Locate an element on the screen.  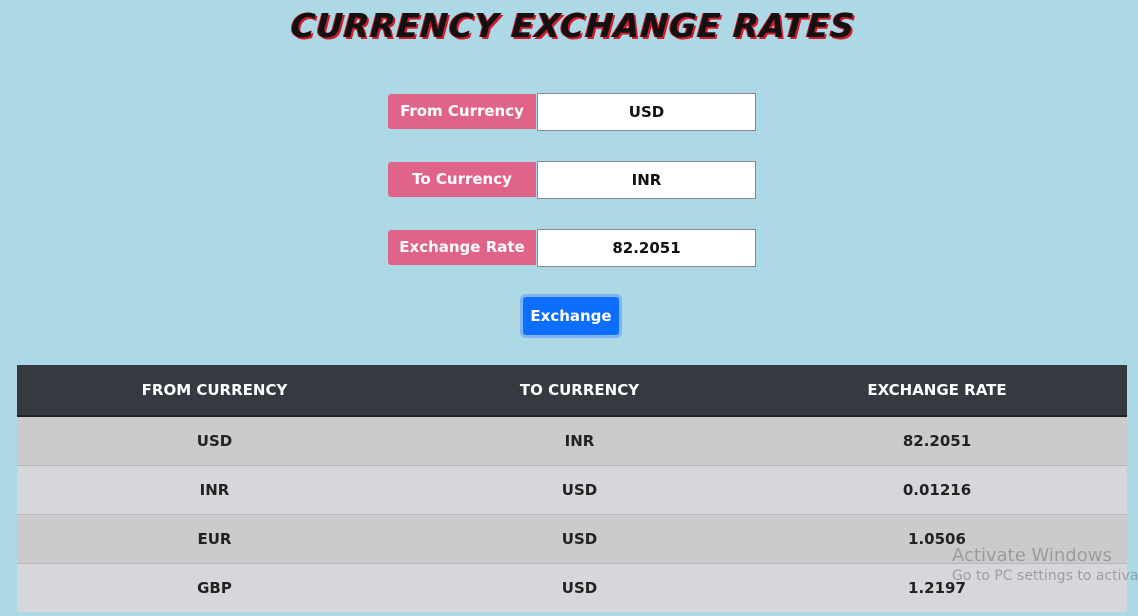
exchange-rate-input is located at coordinates (646, 248).